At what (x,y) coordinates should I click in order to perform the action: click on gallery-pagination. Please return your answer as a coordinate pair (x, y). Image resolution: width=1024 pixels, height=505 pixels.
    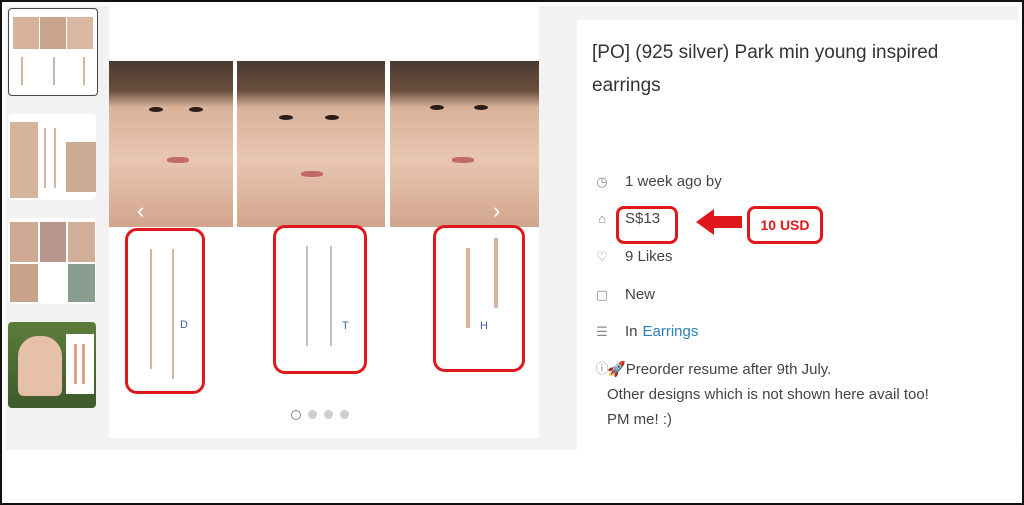
    Looking at the image, I should click on (320, 415).